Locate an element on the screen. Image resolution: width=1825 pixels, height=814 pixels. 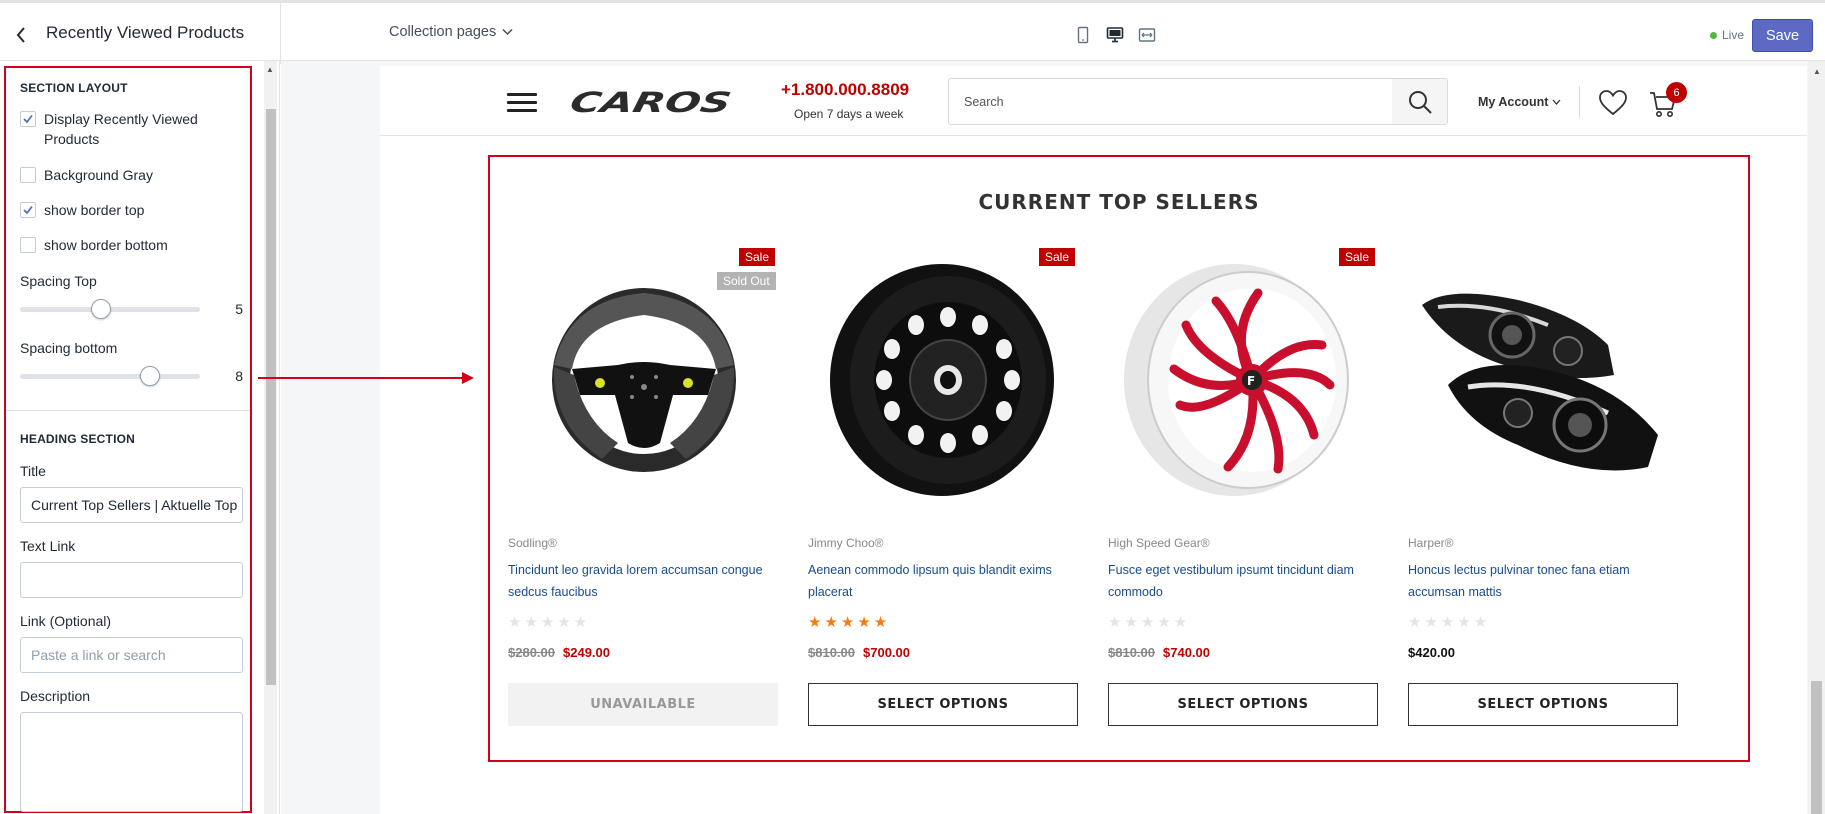
heading-section-heading: HEADING SECTION is located at coordinates (78, 439).